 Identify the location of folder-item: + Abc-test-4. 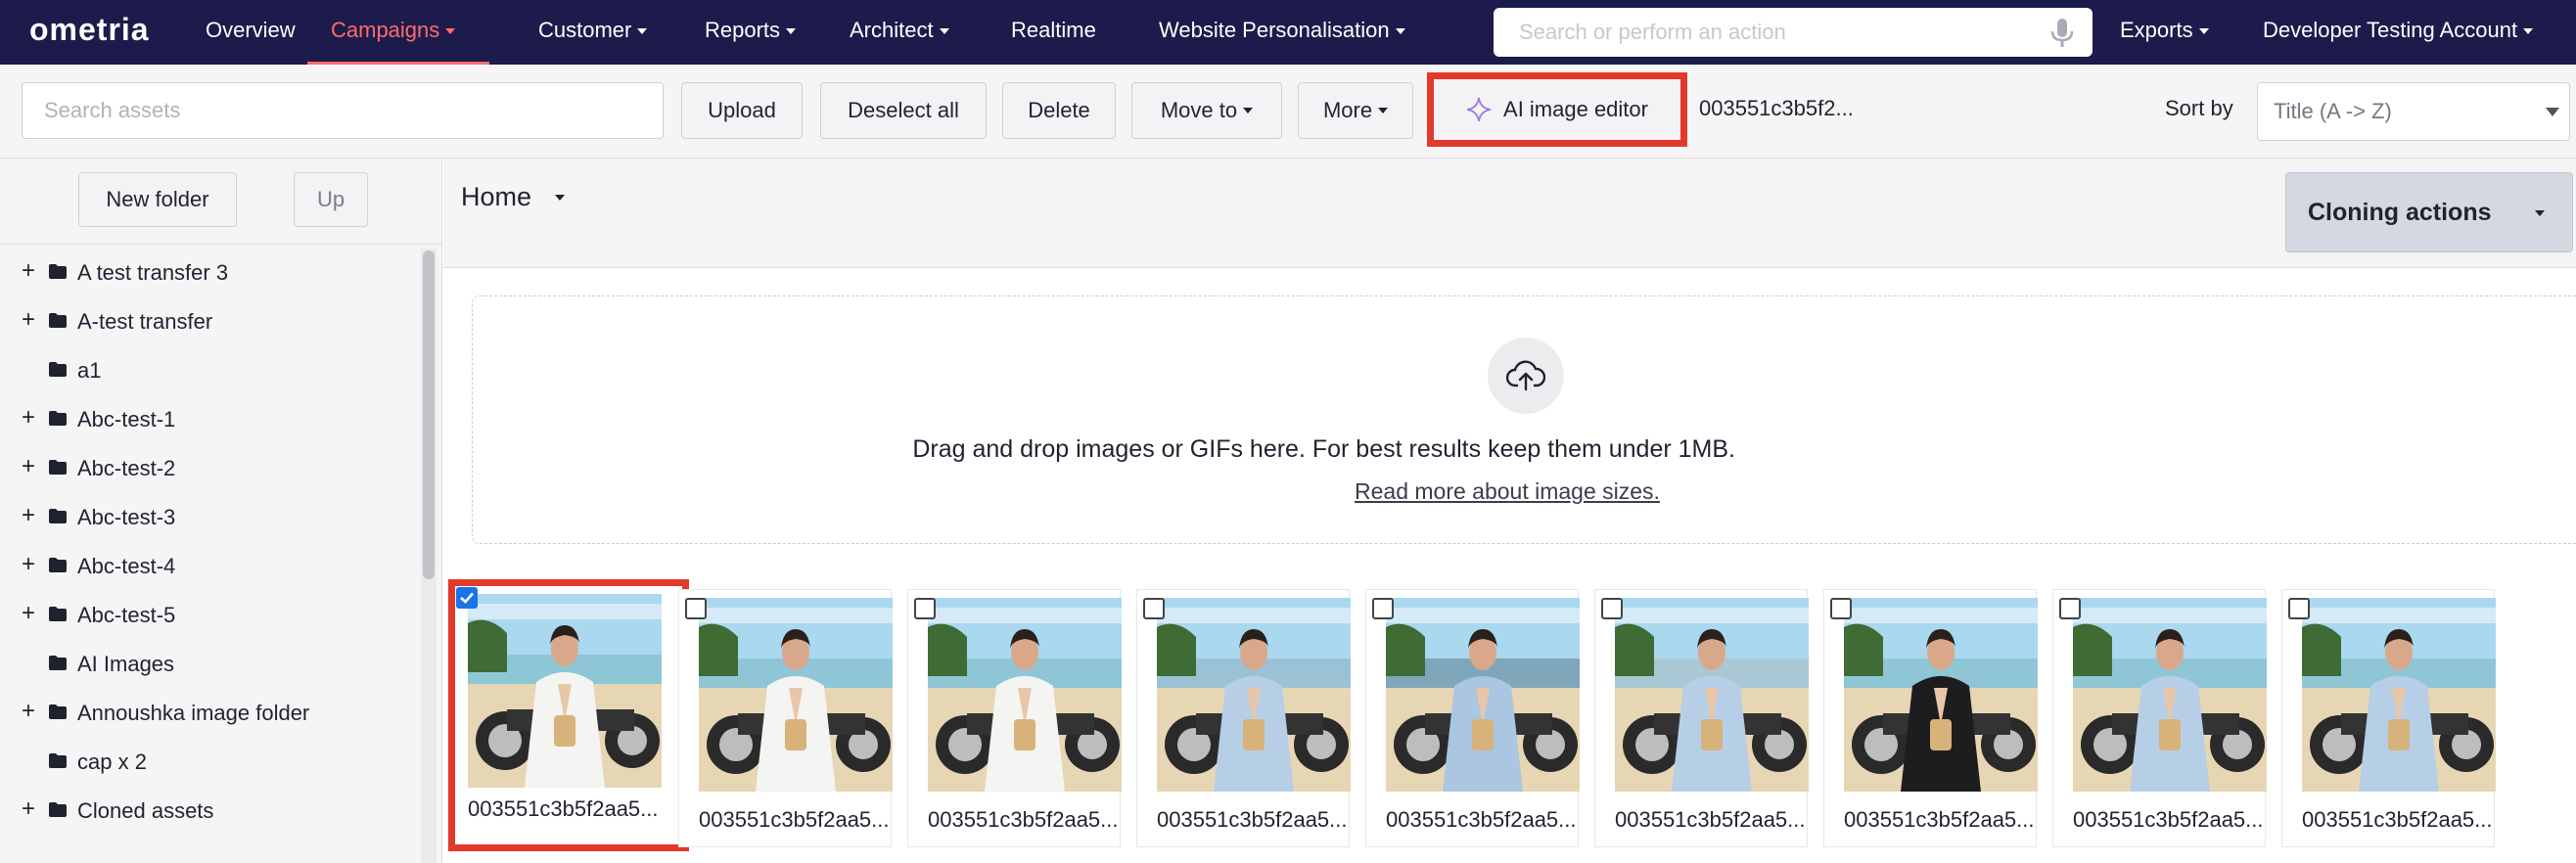
(209, 565).